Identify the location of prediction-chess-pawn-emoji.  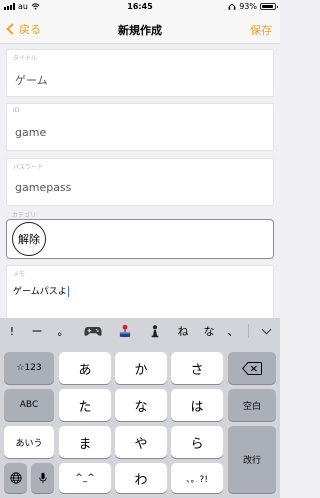
(155, 331).